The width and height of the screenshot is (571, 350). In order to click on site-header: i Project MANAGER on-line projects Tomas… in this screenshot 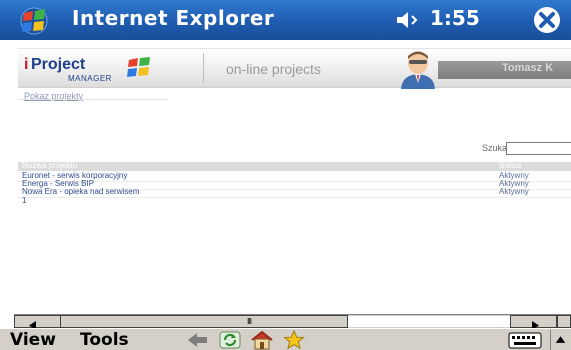, I will do `click(294, 68)`.